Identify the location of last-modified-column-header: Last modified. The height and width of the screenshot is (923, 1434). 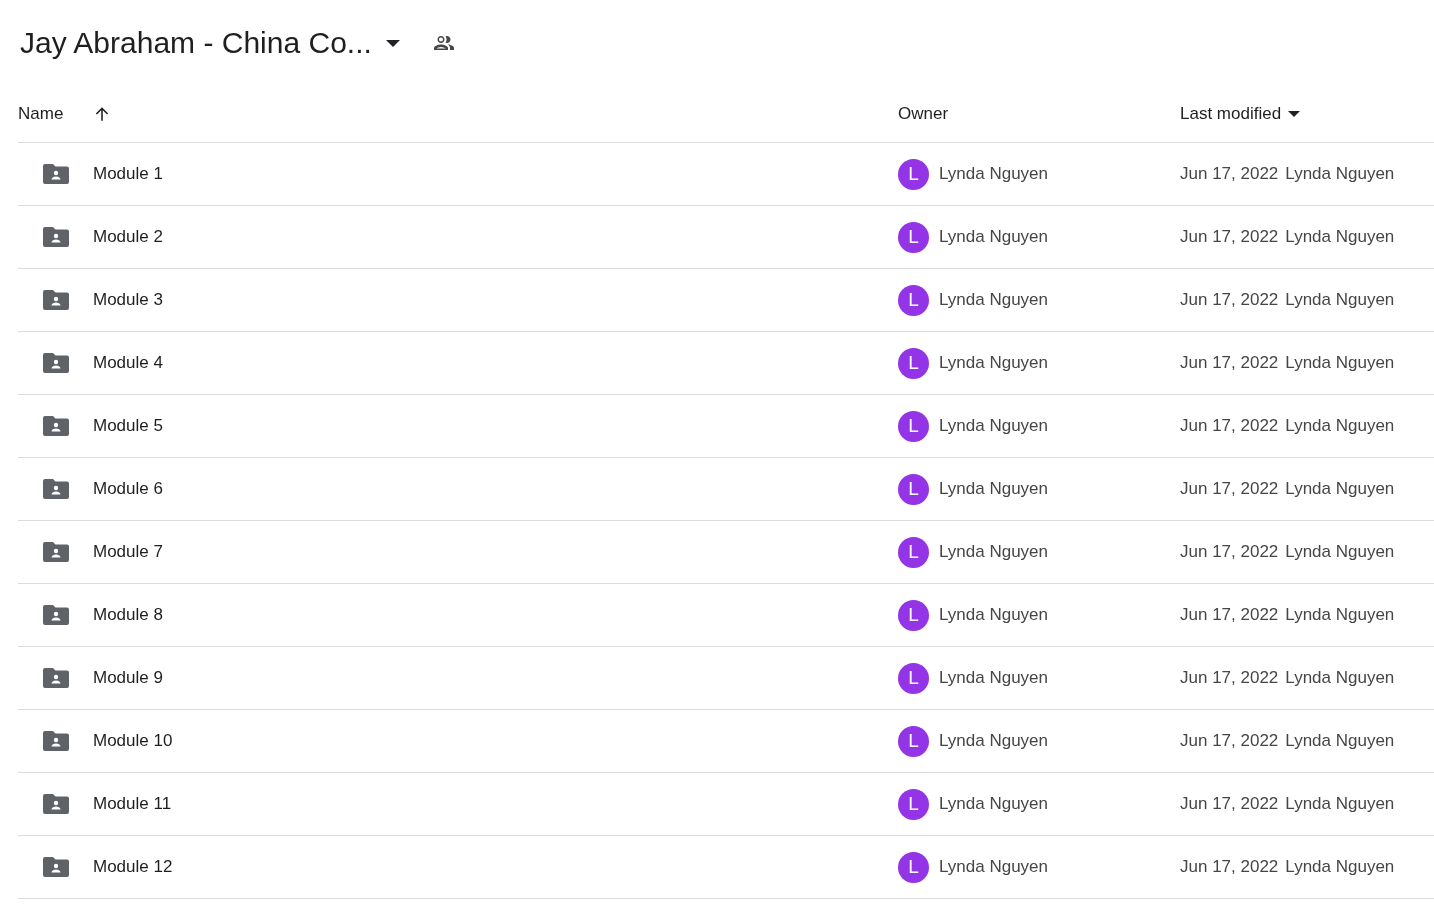
(1231, 114).